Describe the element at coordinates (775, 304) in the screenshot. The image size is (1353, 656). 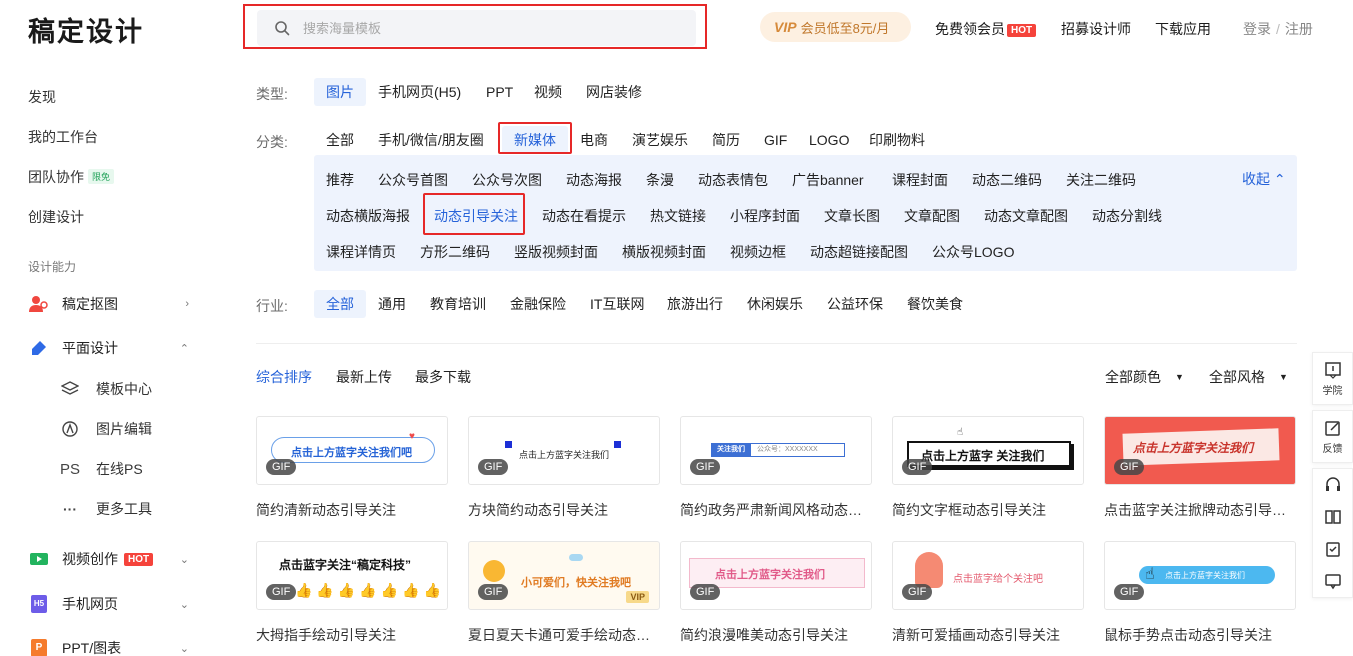
I see `industry-chip-leisure: 休闲娱乐` at that location.